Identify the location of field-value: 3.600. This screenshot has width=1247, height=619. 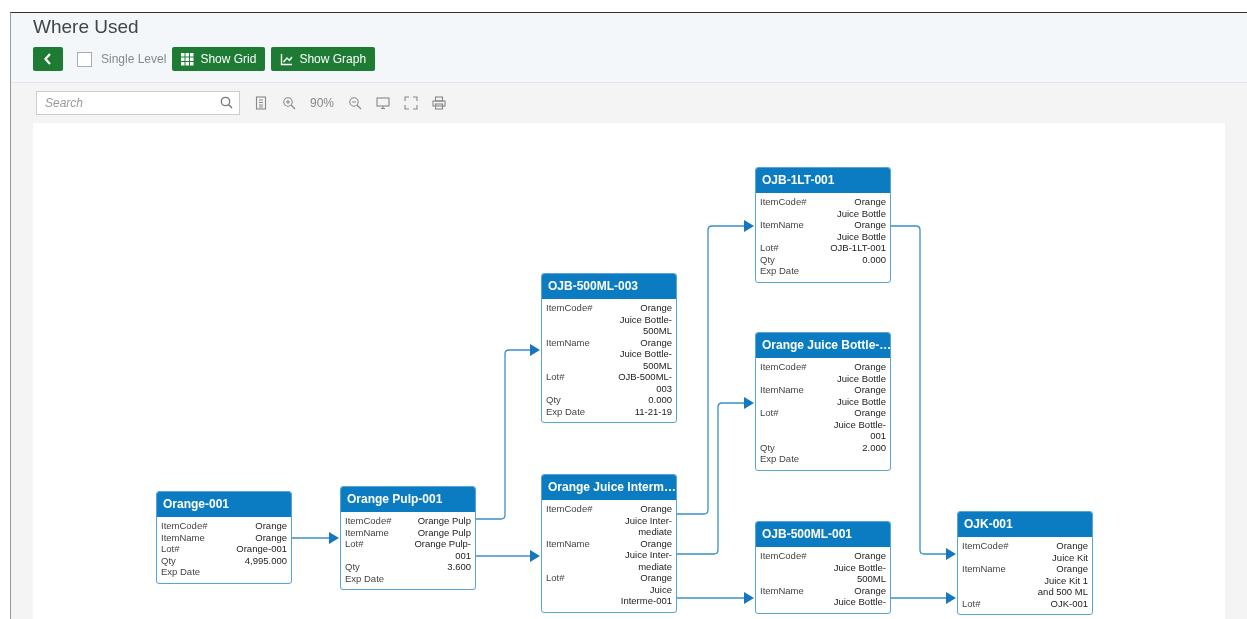
(459, 567).